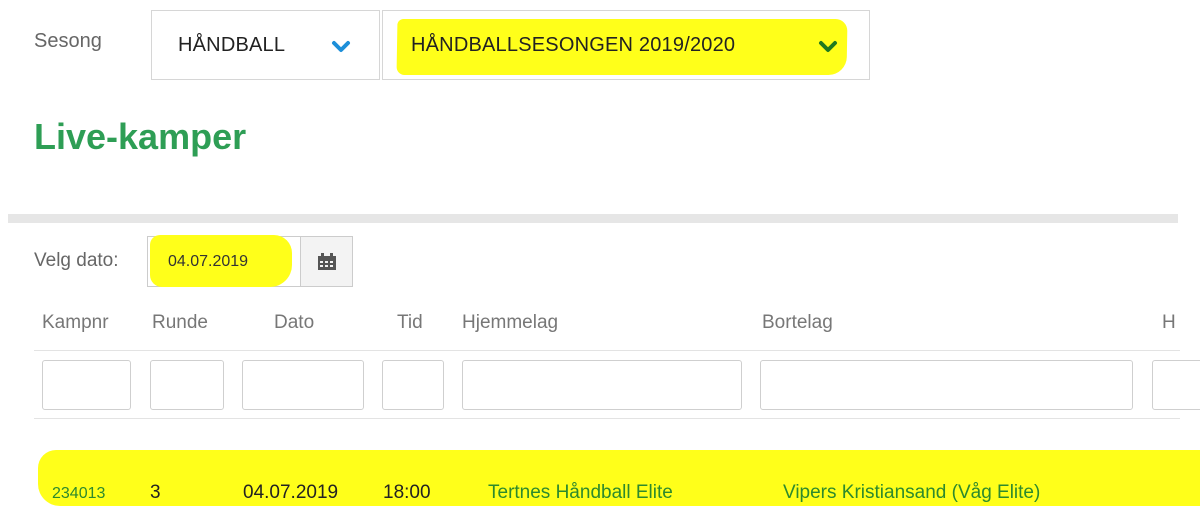  I want to click on column-header-tid: Tid, so click(410, 323).